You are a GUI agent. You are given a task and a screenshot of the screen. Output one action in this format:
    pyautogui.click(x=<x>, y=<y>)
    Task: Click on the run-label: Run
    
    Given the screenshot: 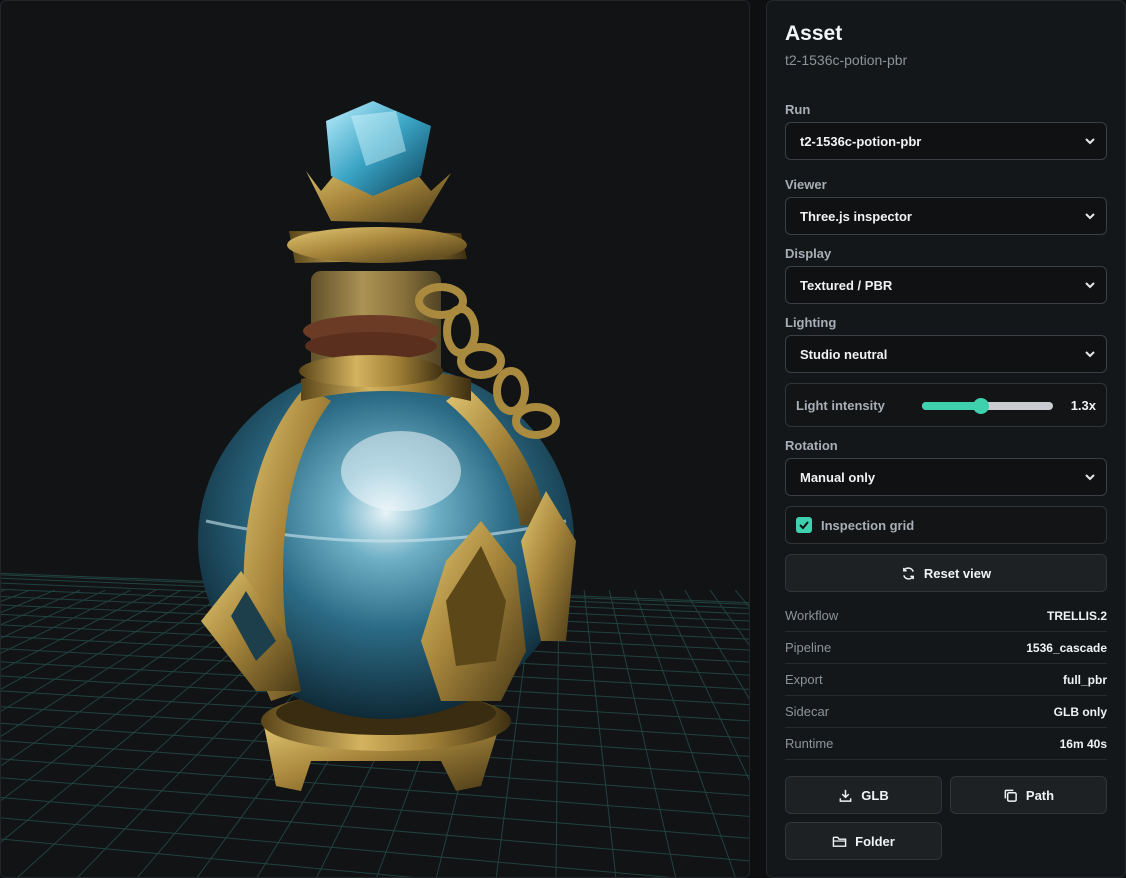 What is the action you would take?
    pyautogui.click(x=798, y=109)
    